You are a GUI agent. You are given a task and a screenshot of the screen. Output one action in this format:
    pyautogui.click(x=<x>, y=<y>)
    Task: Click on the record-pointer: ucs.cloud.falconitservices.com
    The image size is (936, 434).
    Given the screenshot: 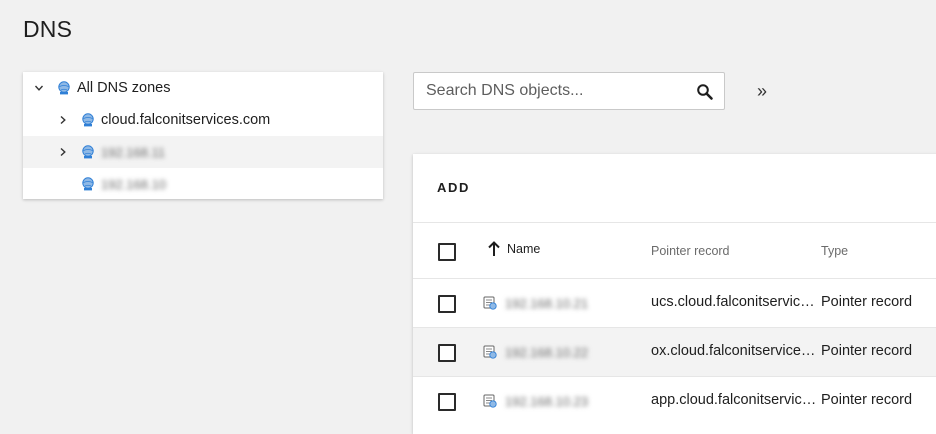 What is the action you would take?
    pyautogui.click(x=735, y=302)
    